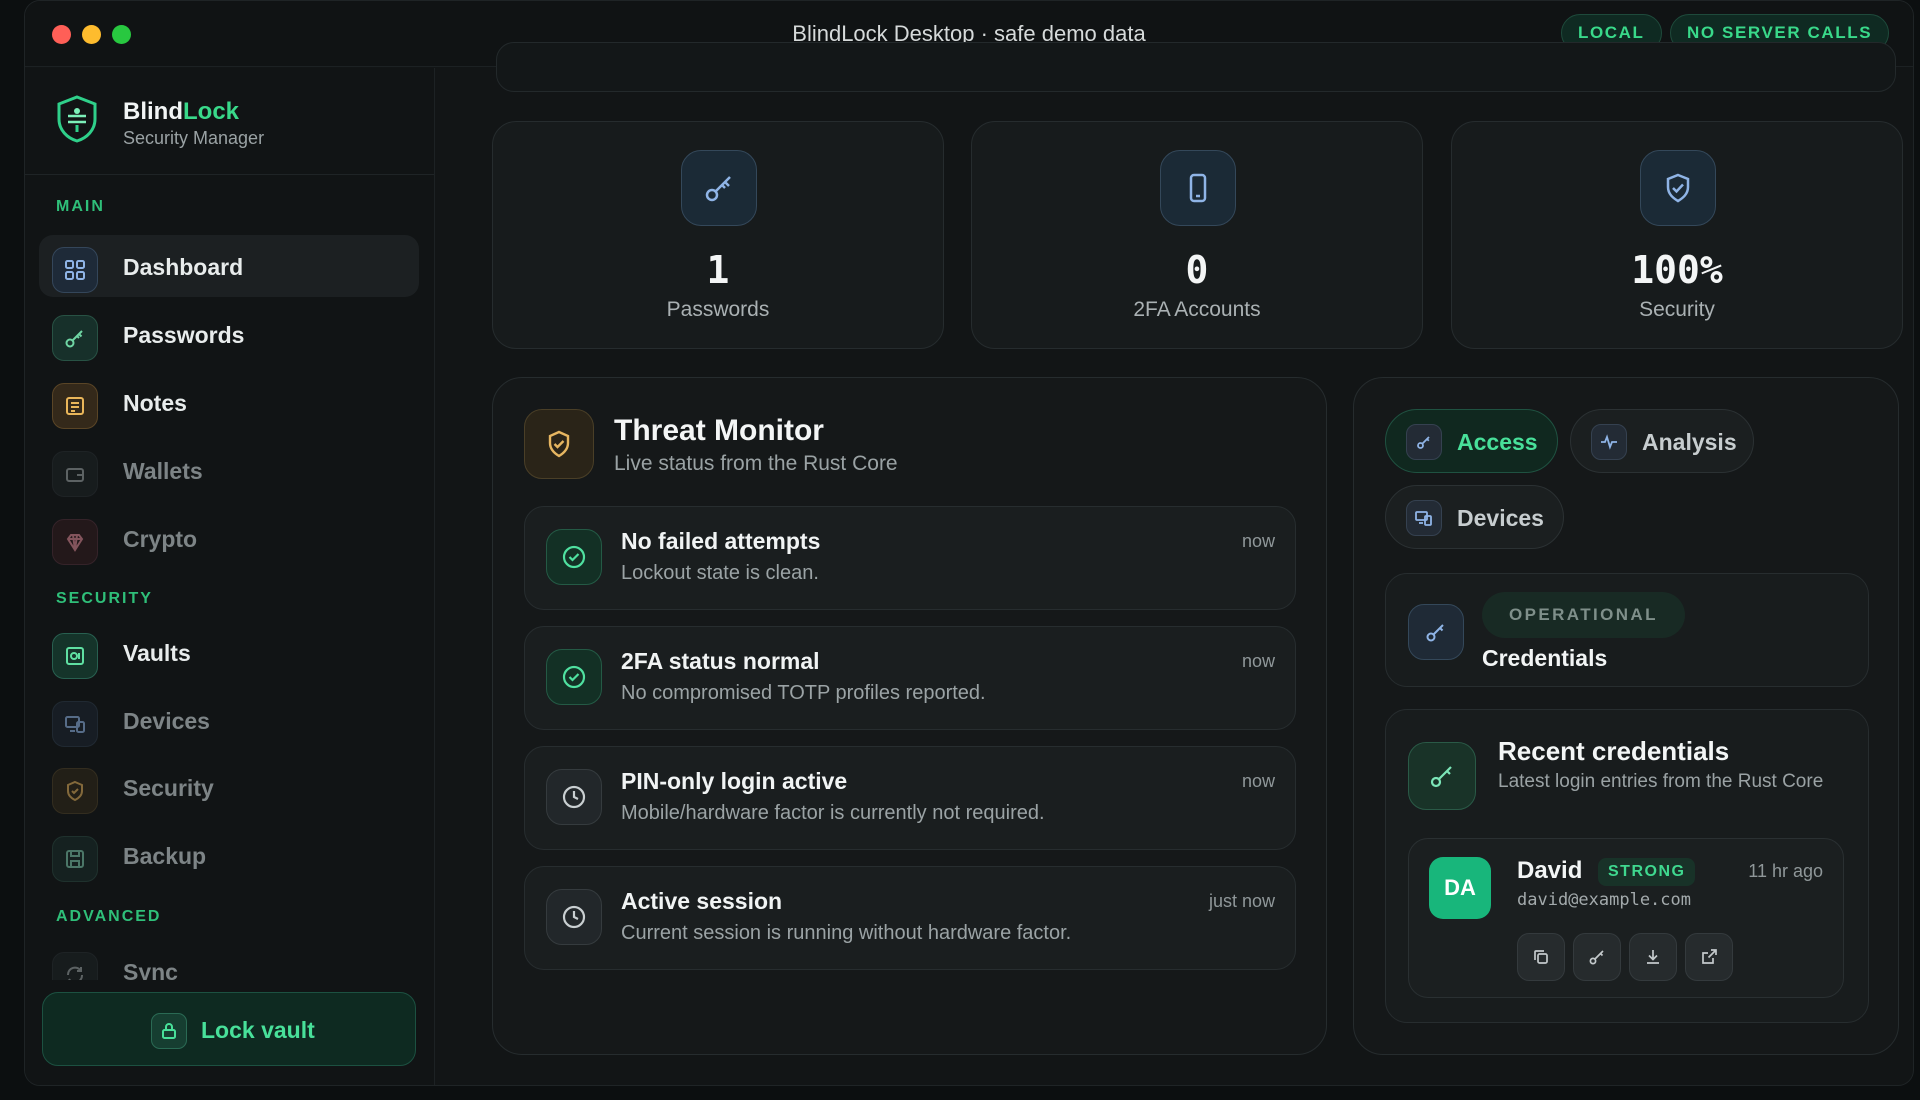  Describe the element at coordinates (1197, 270) in the screenshot. I see `stat-value: 0` at that location.